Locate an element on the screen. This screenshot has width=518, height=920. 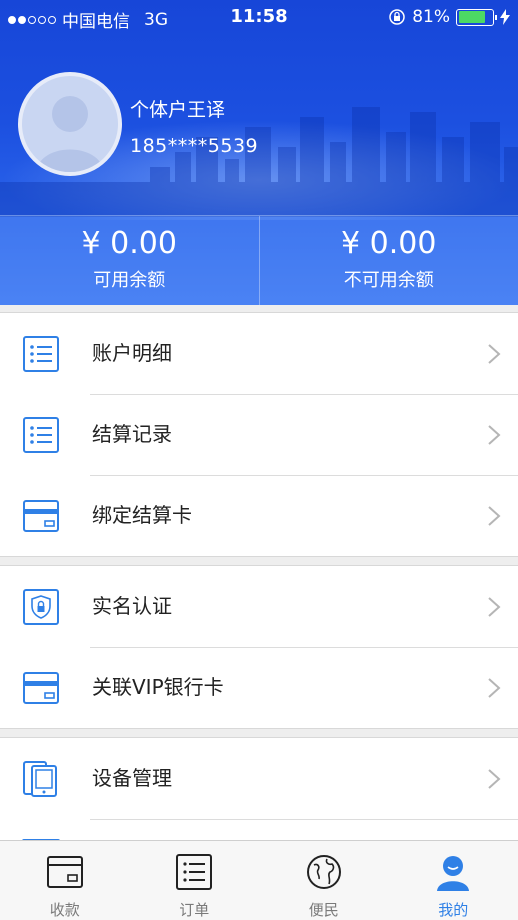
shield-lock-icon is located at coordinates (41, 607).